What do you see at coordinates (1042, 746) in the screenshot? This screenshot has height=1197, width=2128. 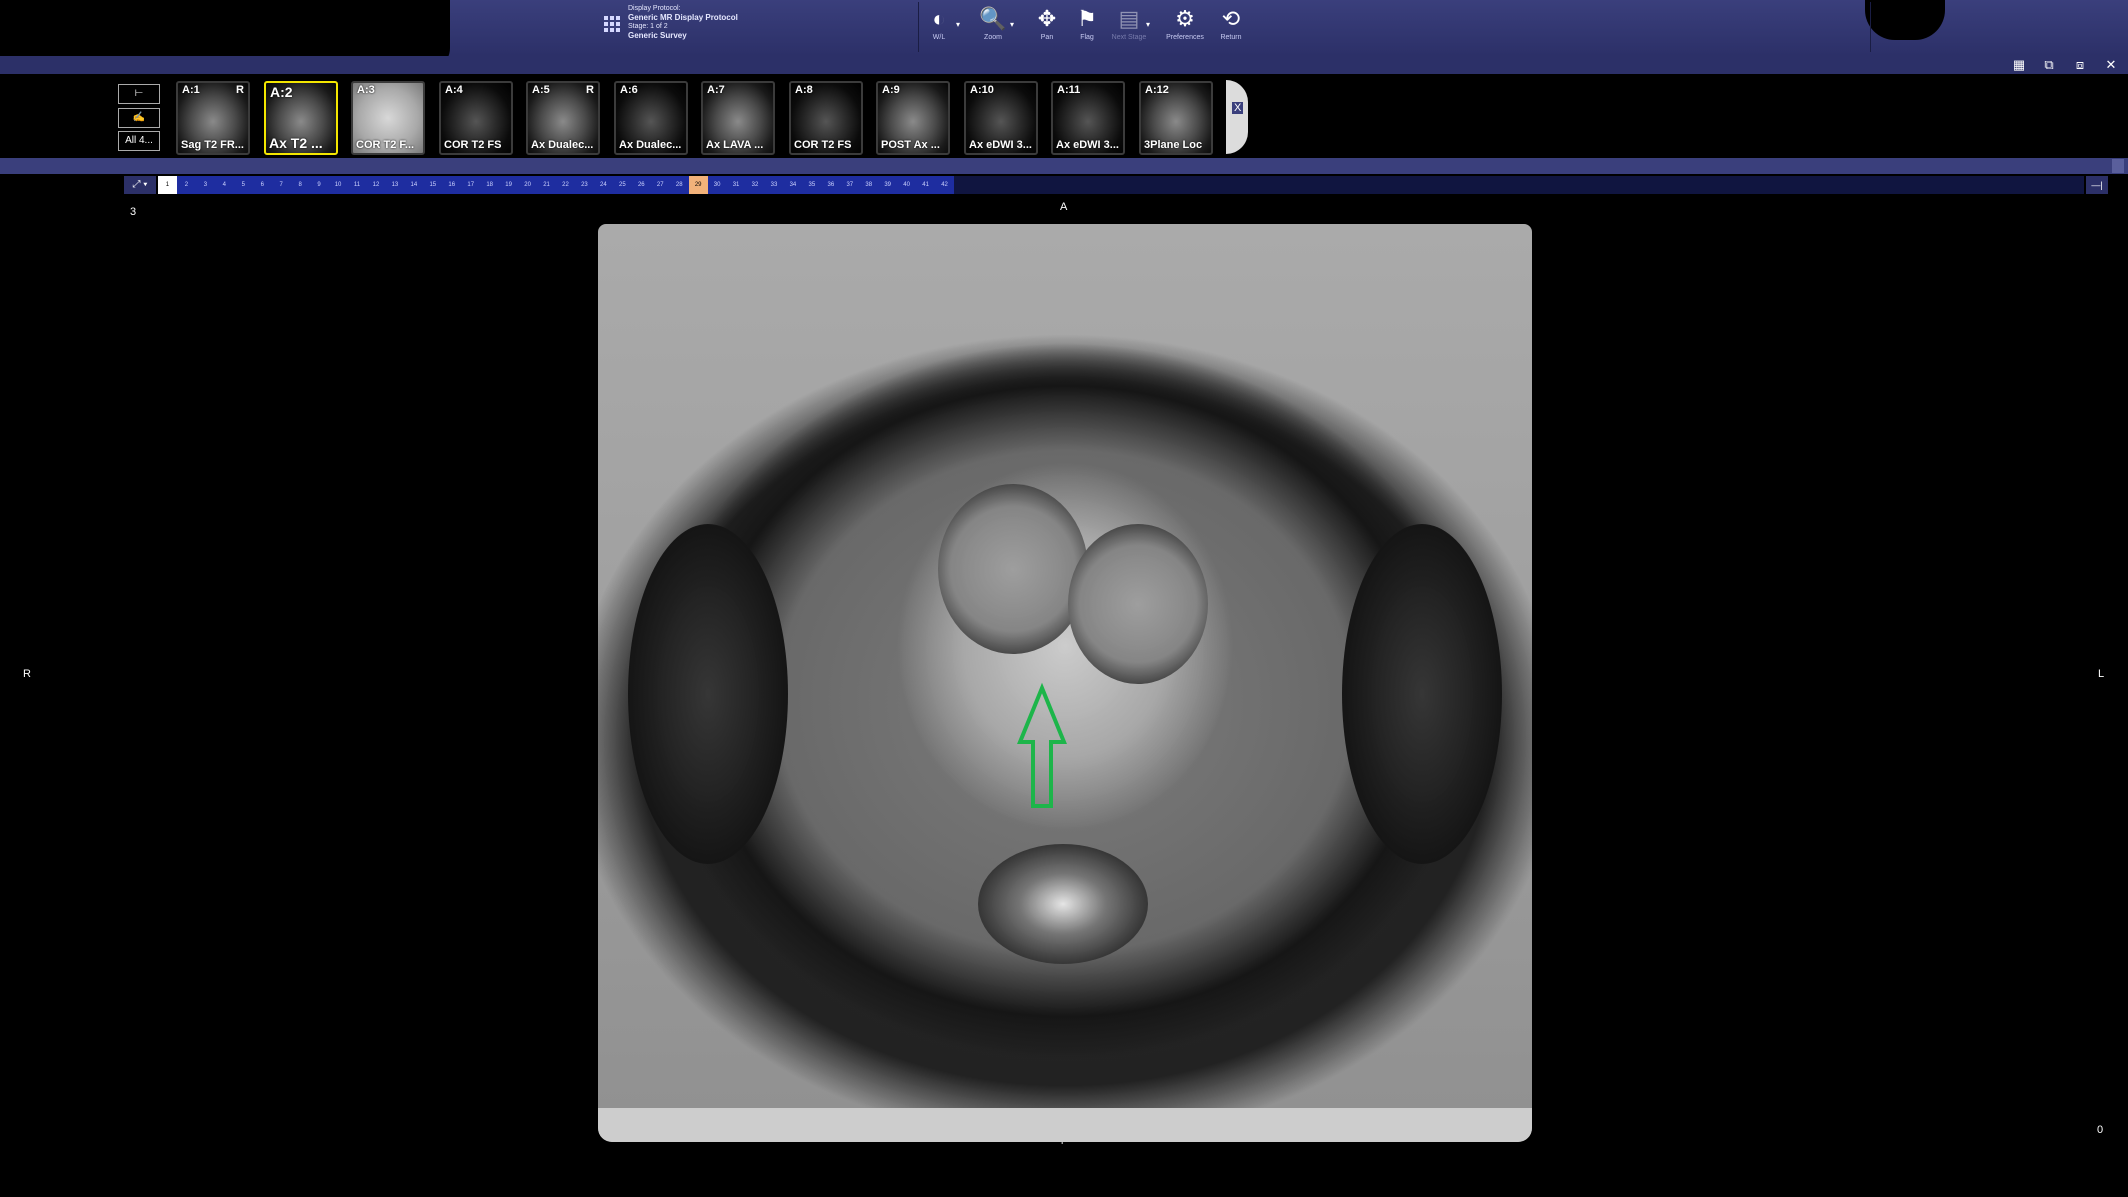 I see `arrow-annotation` at bounding box center [1042, 746].